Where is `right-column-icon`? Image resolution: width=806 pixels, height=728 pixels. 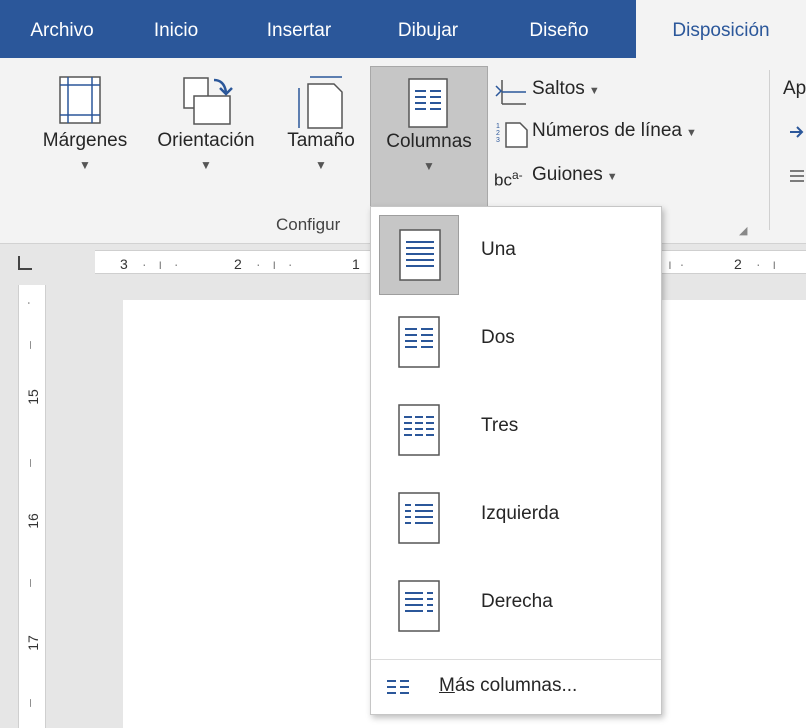 right-column-icon is located at coordinates (419, 606).